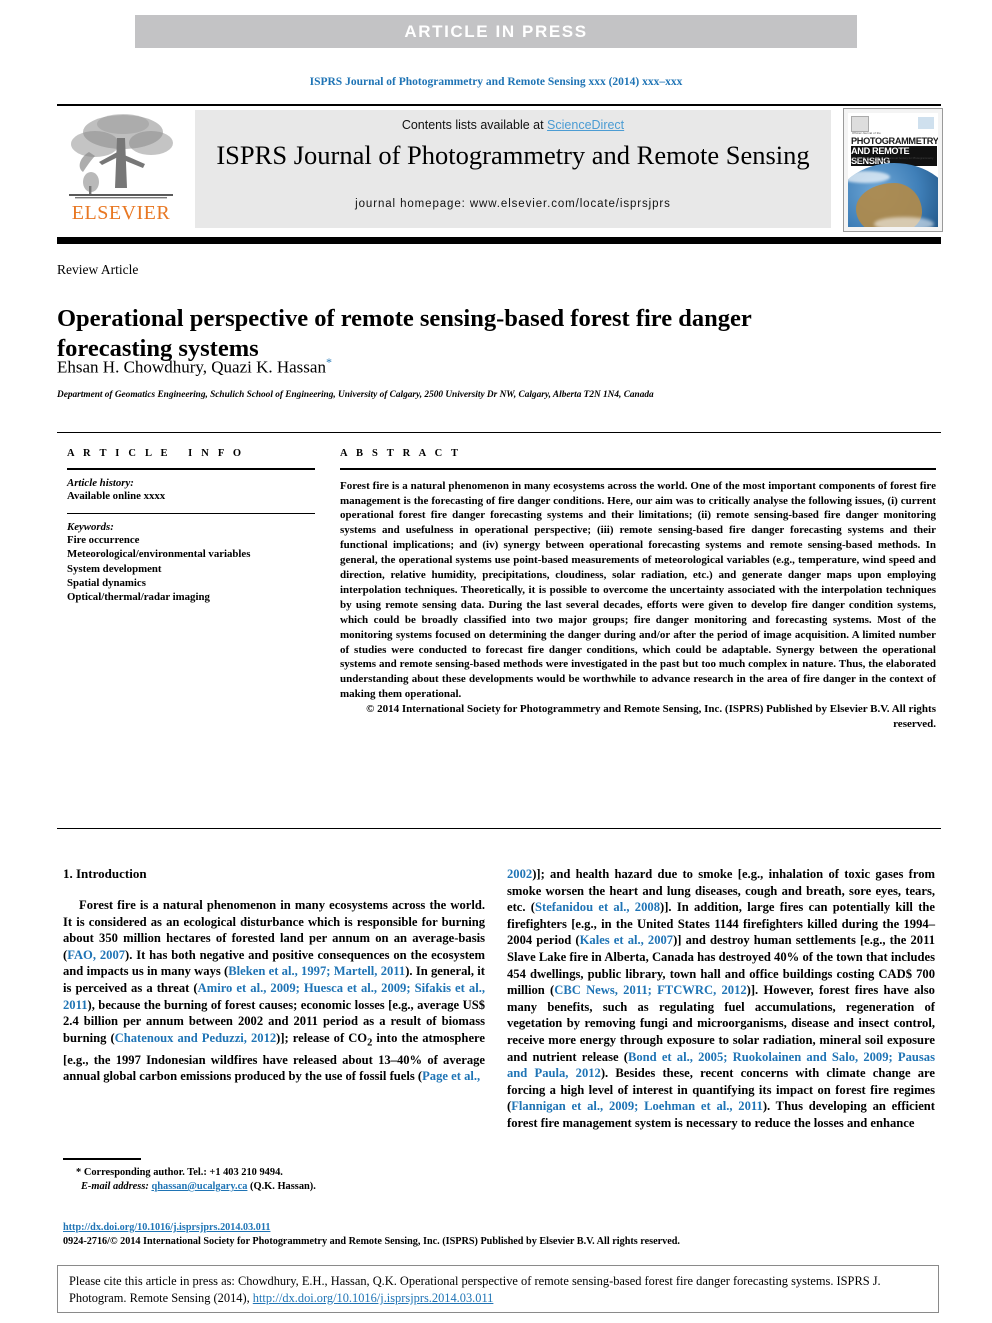  I want to click on keyword-item: Fire occurrence, so click(103, 540).